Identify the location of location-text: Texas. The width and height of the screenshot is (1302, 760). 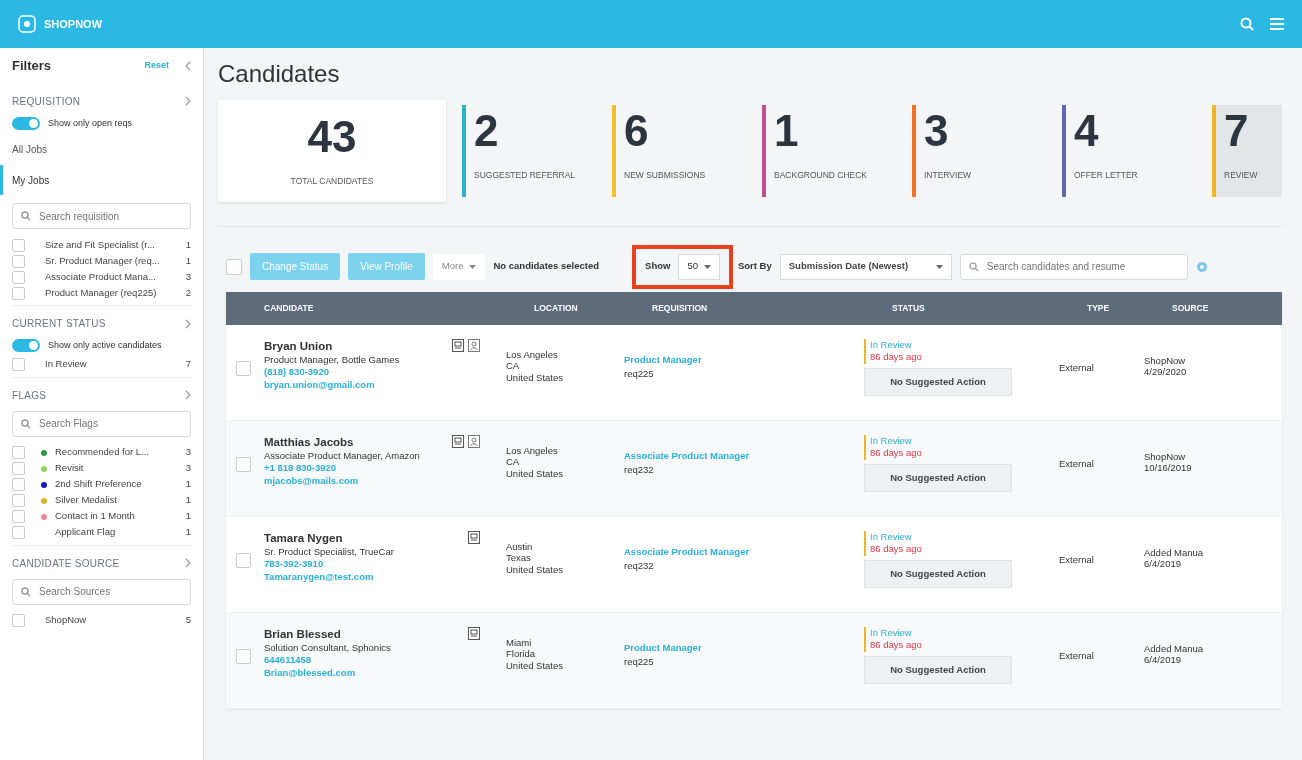
(519, 558).